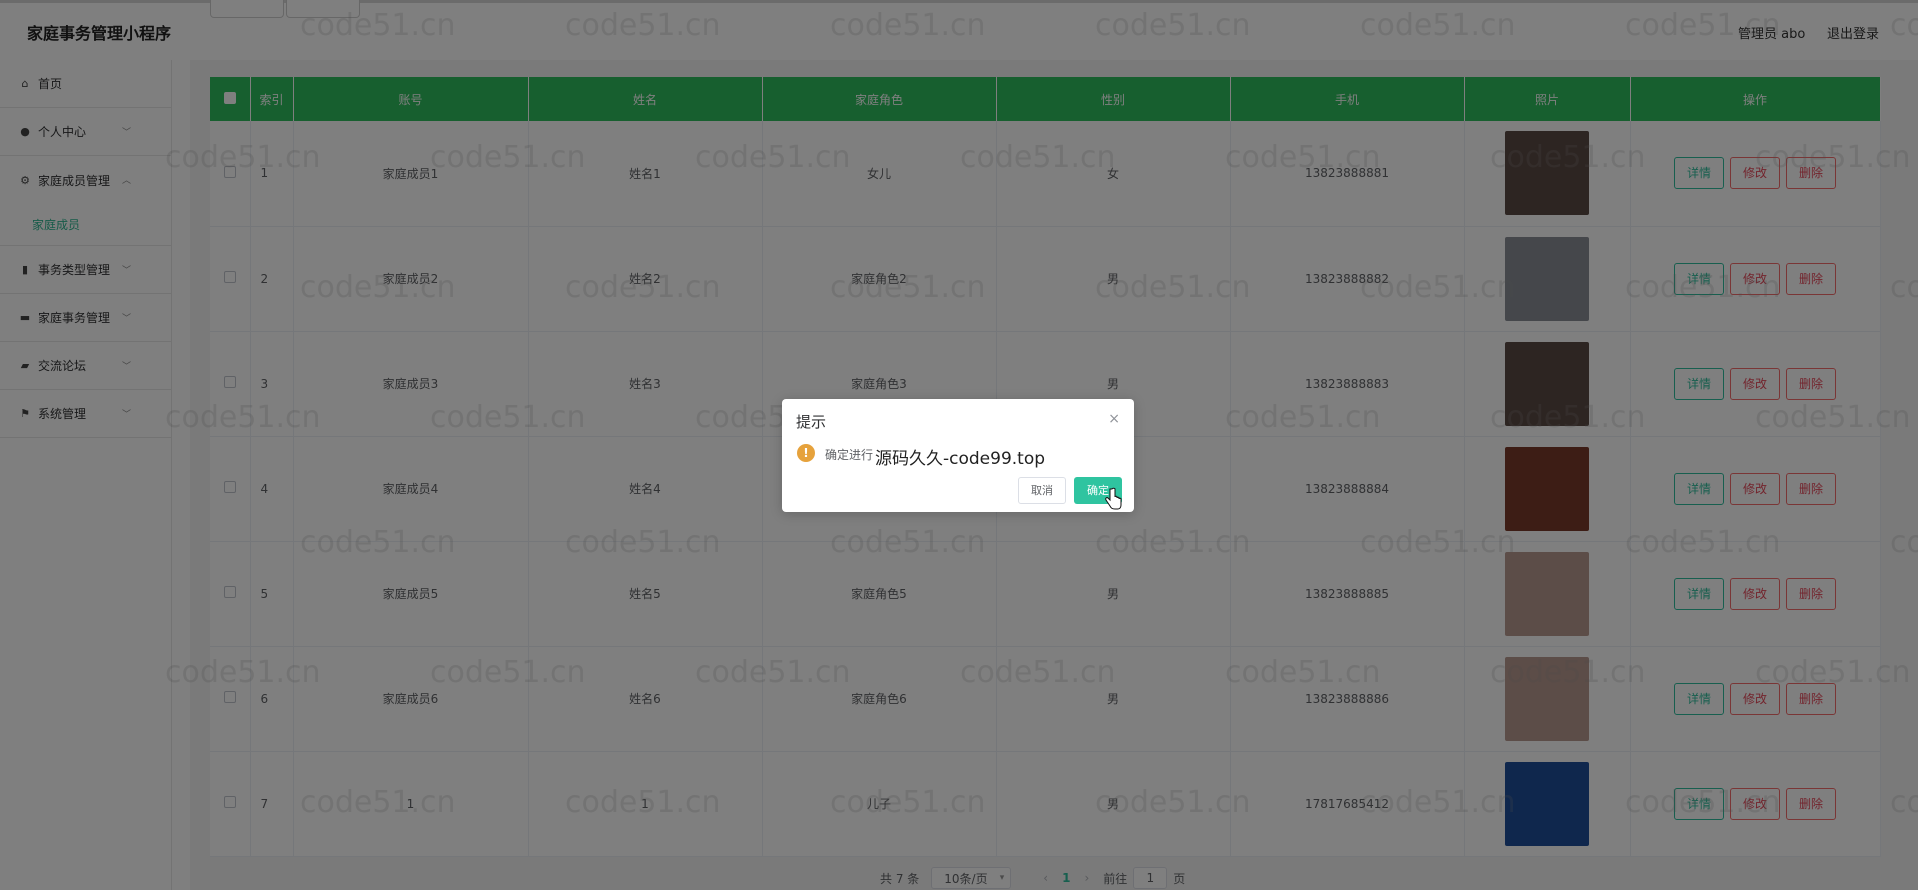 Image resolution: width=1918 pixels, height=890 pixels. I want to click on dialog-message: 确定进行, so click(849, 455).